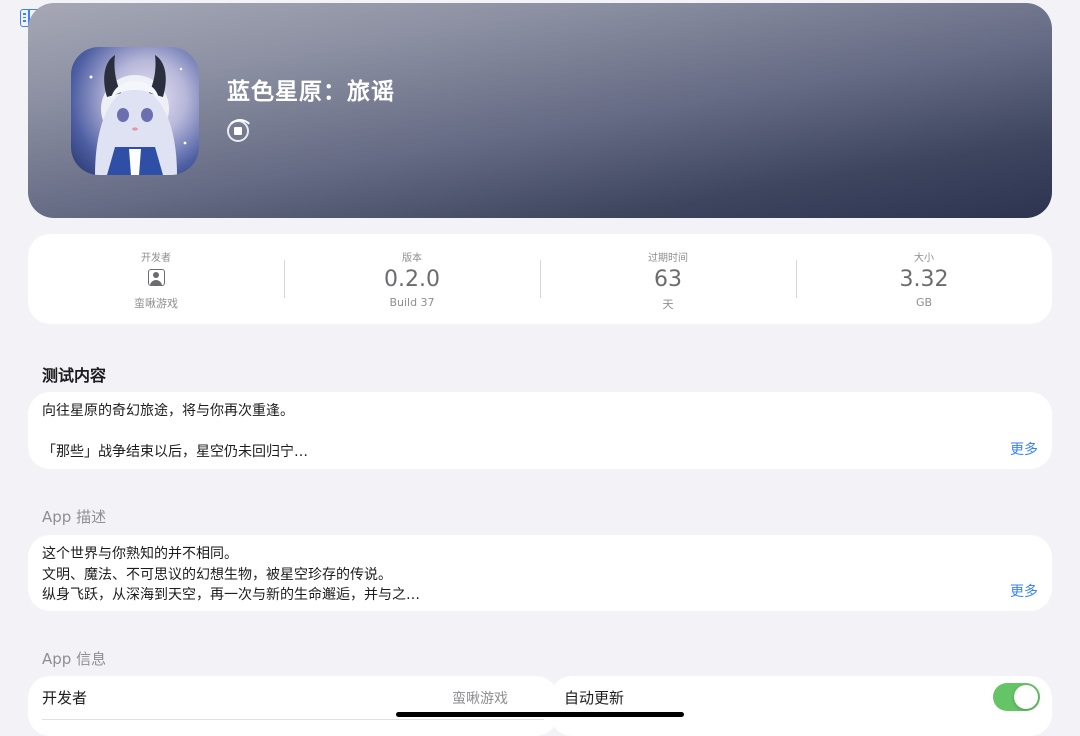 The width and height of the screenshot is (1080, 736). Describe the element at coordinates (412, 258) in the screenshot. I see `stat-label: 版本` at that location.